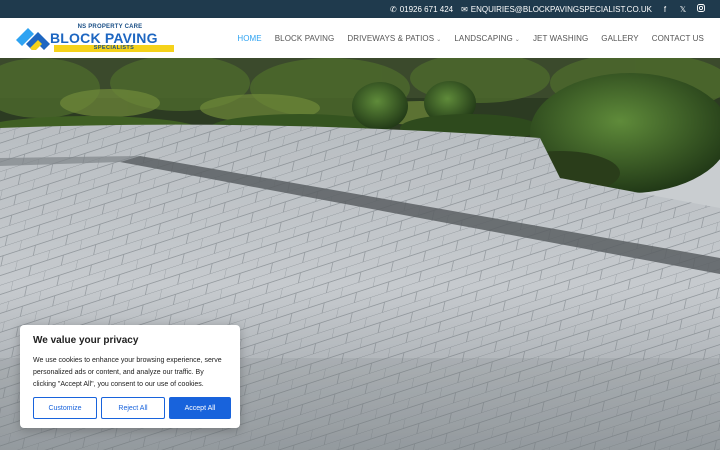 This screenshot has width=720, height=450. Describe the element at coordinates (394, 38) in the screenshot. I see `nav-driveways-patios: DRIVEWAYS & PATIOS ⌄` at that location.